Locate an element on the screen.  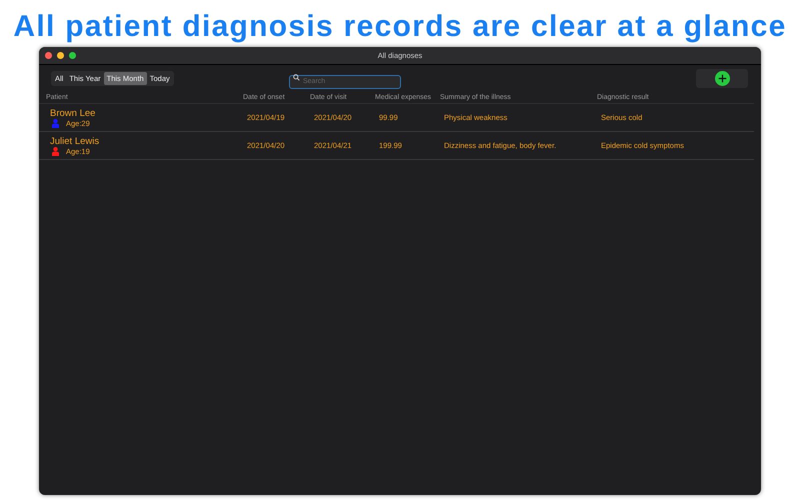
patient-name: Juliet Lewis is located at coordinates (75, 141).